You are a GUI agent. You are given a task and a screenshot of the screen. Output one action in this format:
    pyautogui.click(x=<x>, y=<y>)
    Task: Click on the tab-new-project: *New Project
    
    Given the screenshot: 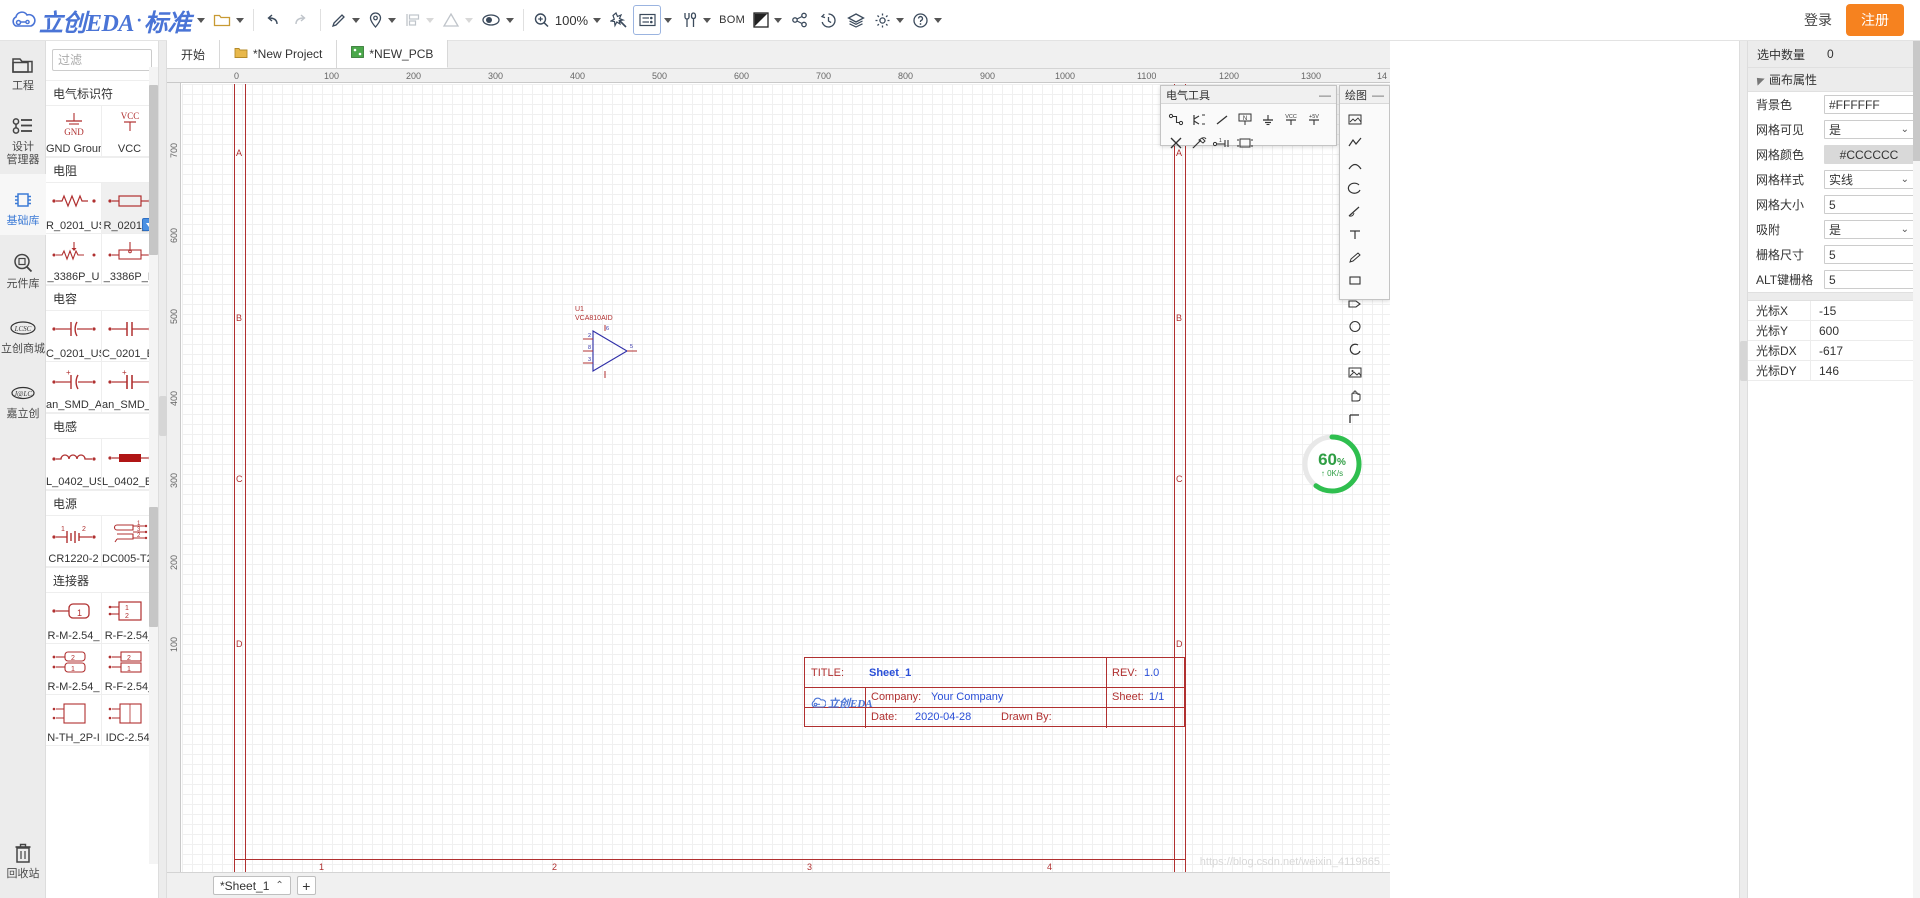 What is the action you would take?
    pyautogui.click(x=279, y=54)
    